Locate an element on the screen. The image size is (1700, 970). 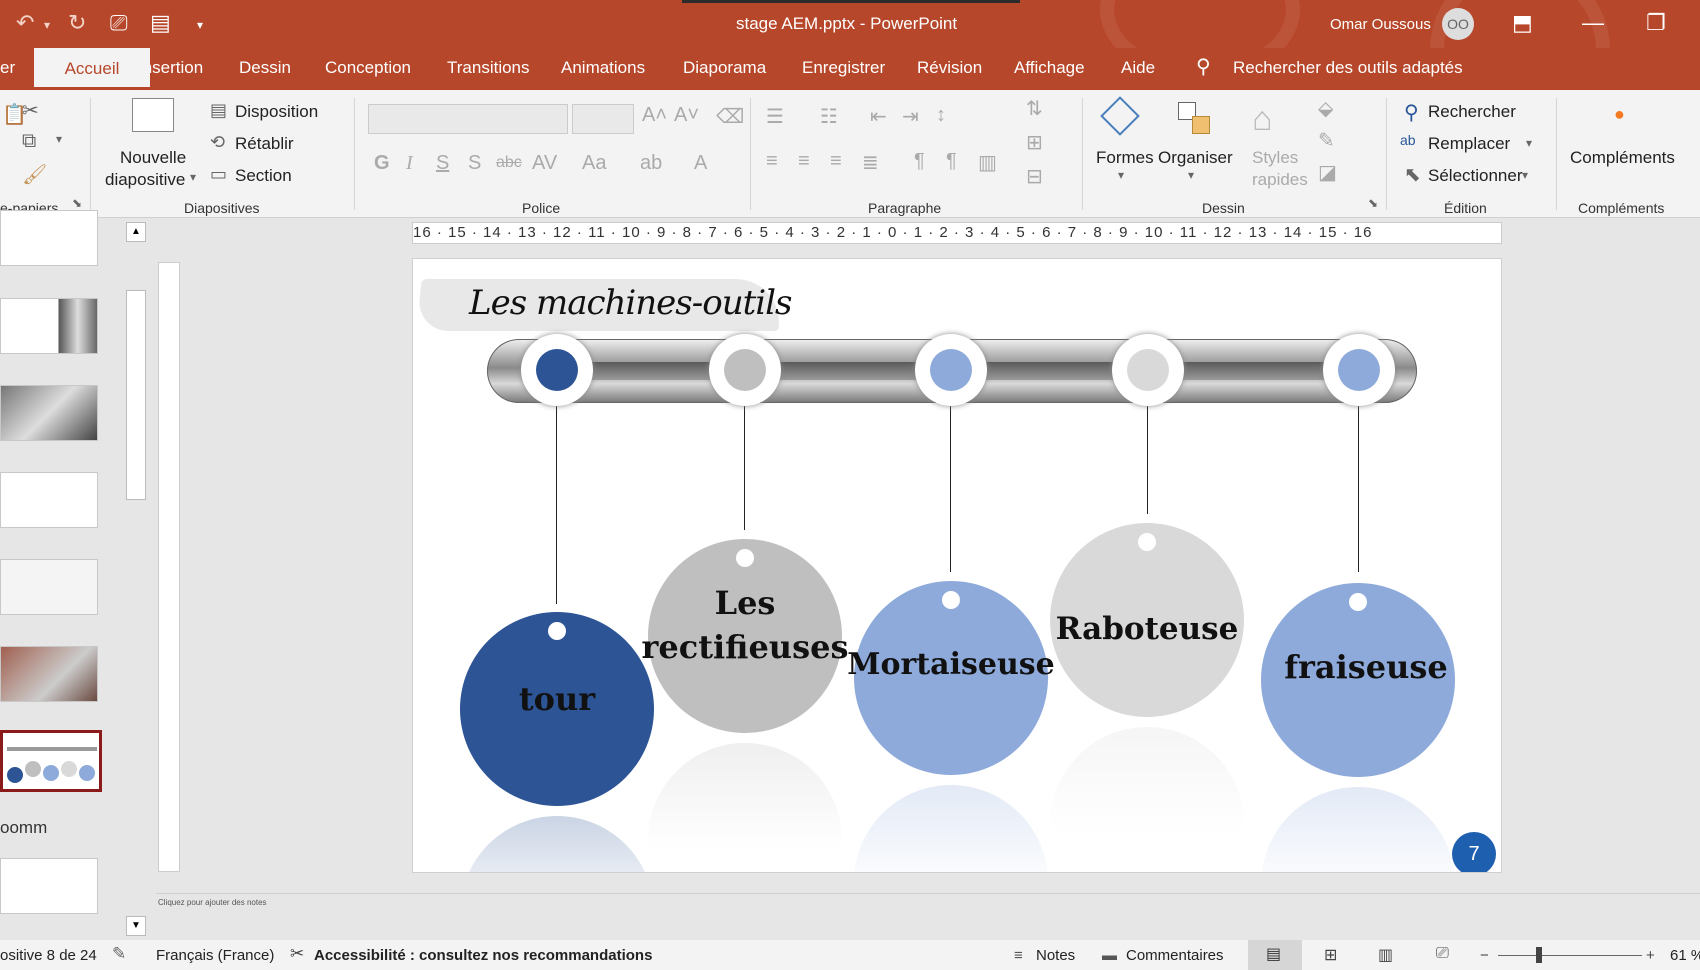
notes-placeholder: Cliquez pour ajouter des notes is located at coordinates (212, 902).